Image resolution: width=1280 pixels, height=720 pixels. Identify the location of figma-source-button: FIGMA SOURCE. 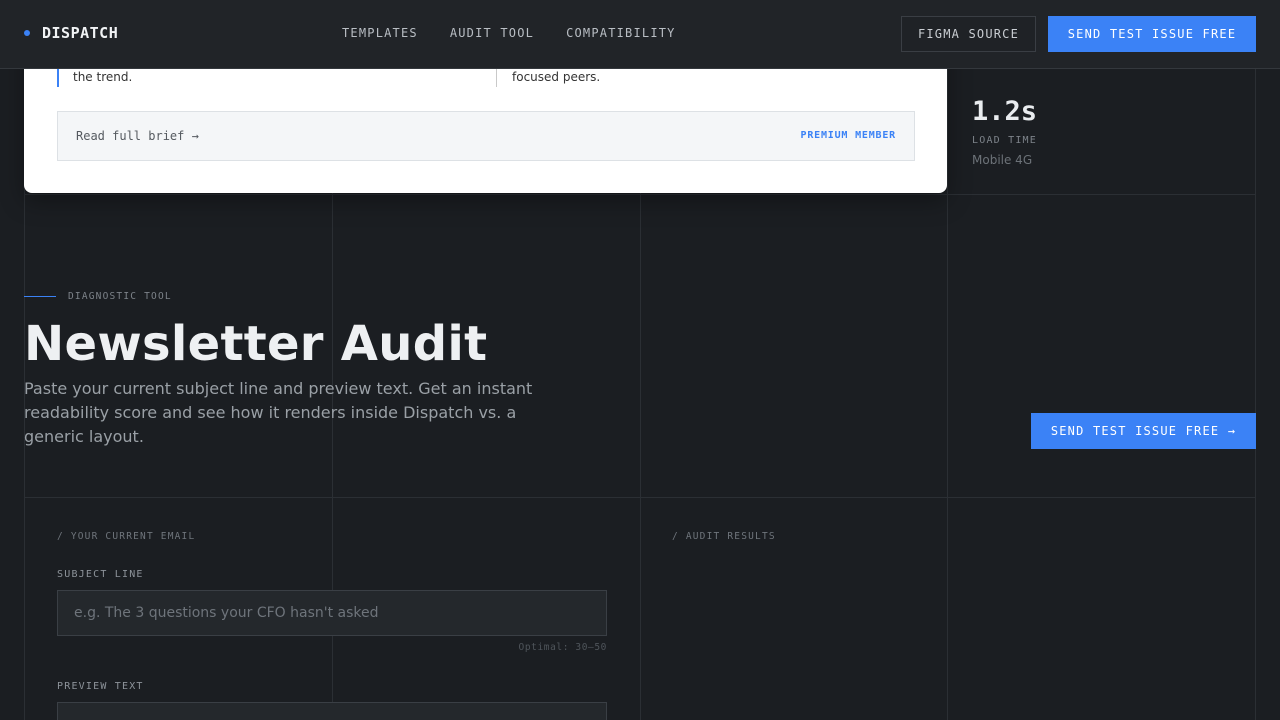
(968, 34).